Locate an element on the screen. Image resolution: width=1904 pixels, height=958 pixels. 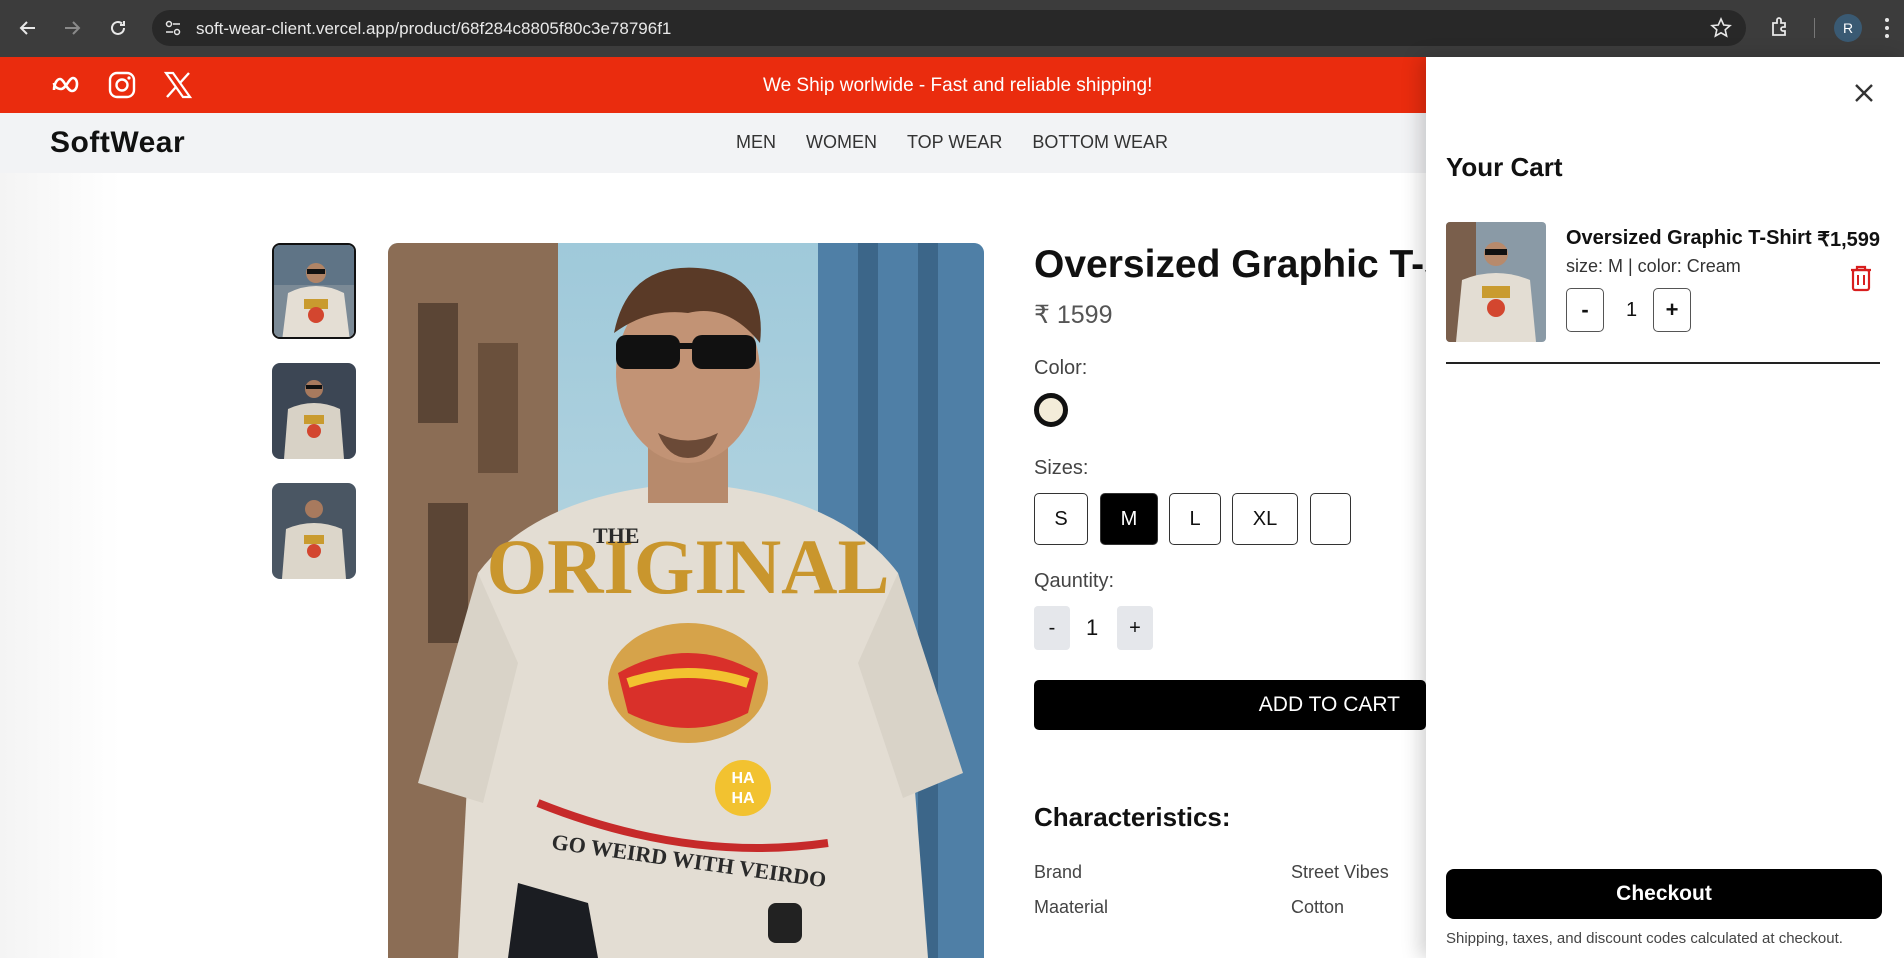
cart-divider is located at coordinates (1663, 363).